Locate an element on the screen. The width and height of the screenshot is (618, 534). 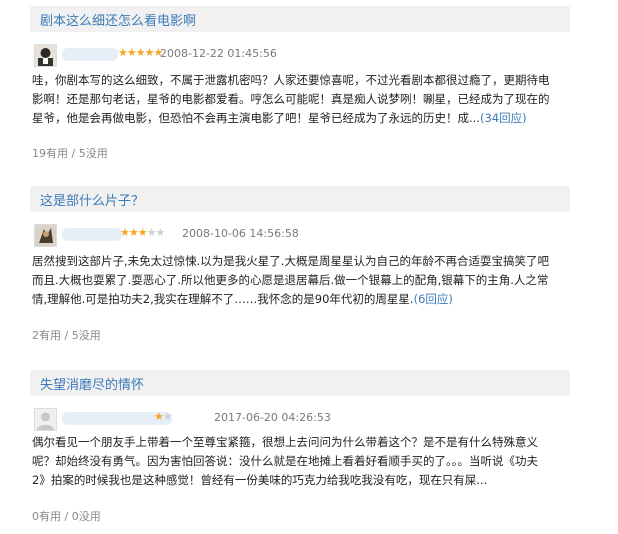
useful-count: 19有用 is located at coordinates (50, 153).